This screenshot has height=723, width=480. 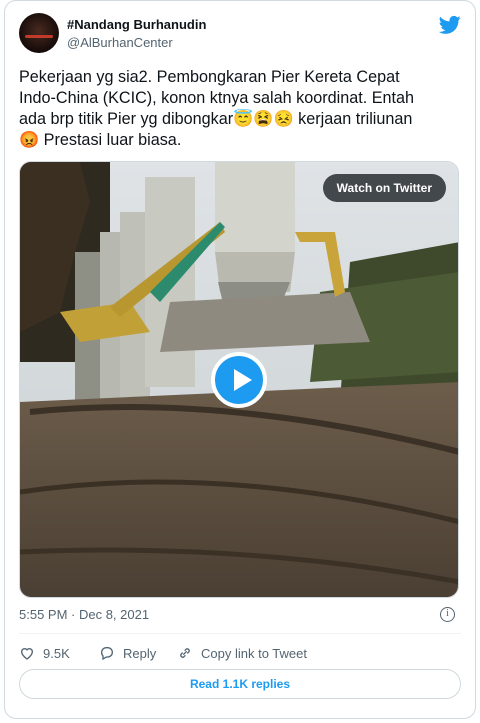 I want to click on twitter-bird-icon, so click(x=450, y=25).